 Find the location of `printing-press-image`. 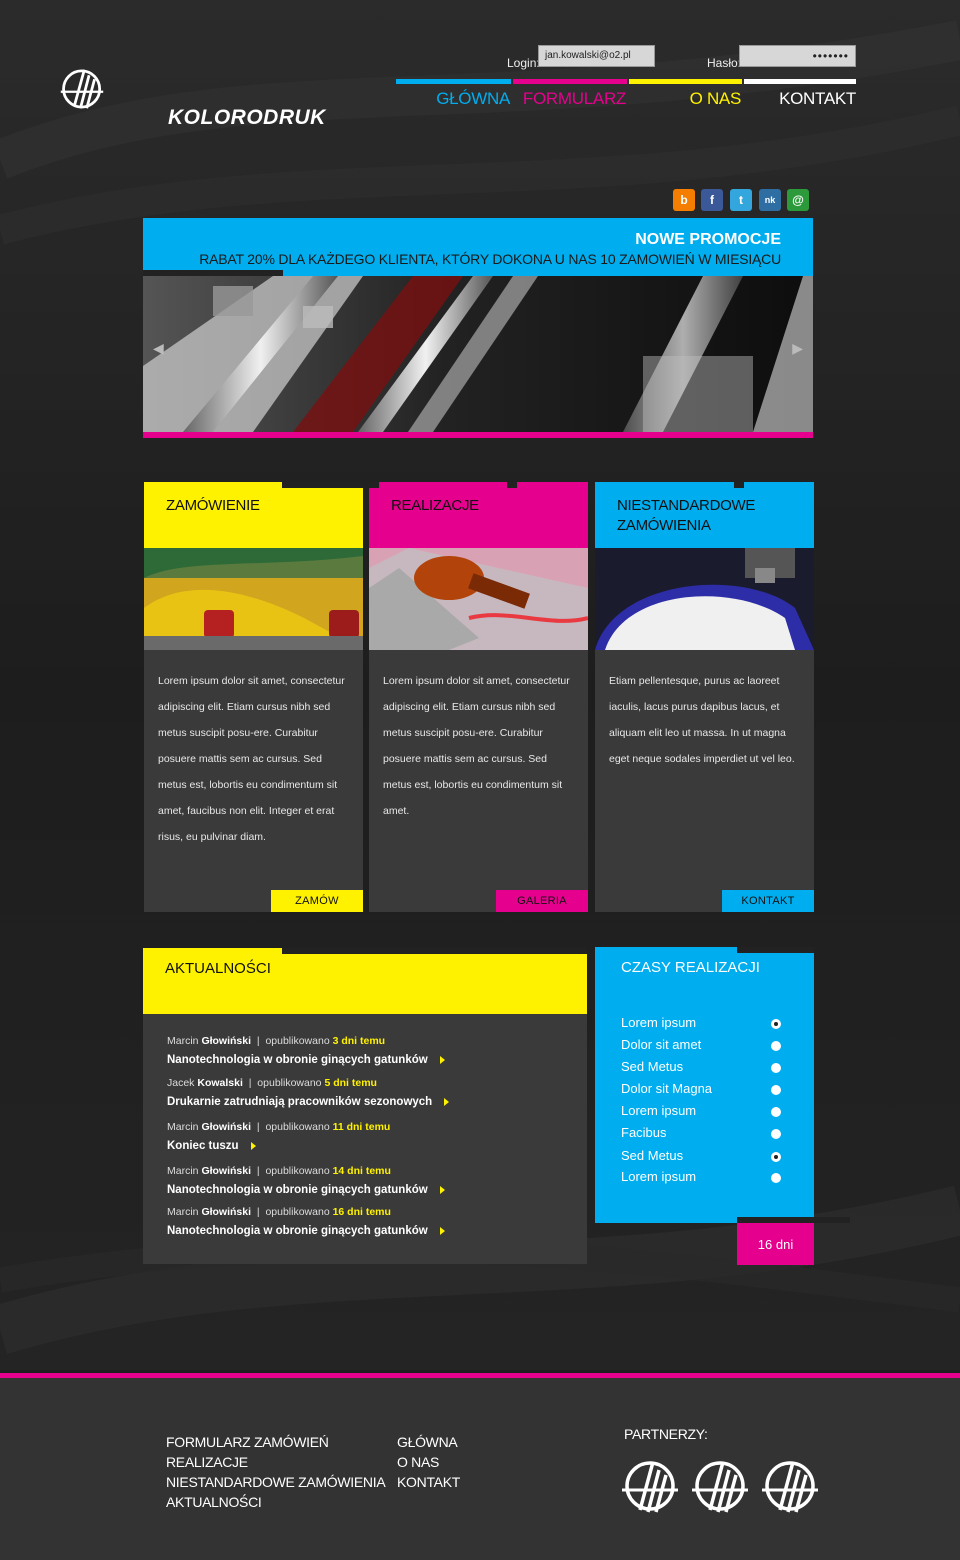

printing-press-image is located at coordinates (478, 354).